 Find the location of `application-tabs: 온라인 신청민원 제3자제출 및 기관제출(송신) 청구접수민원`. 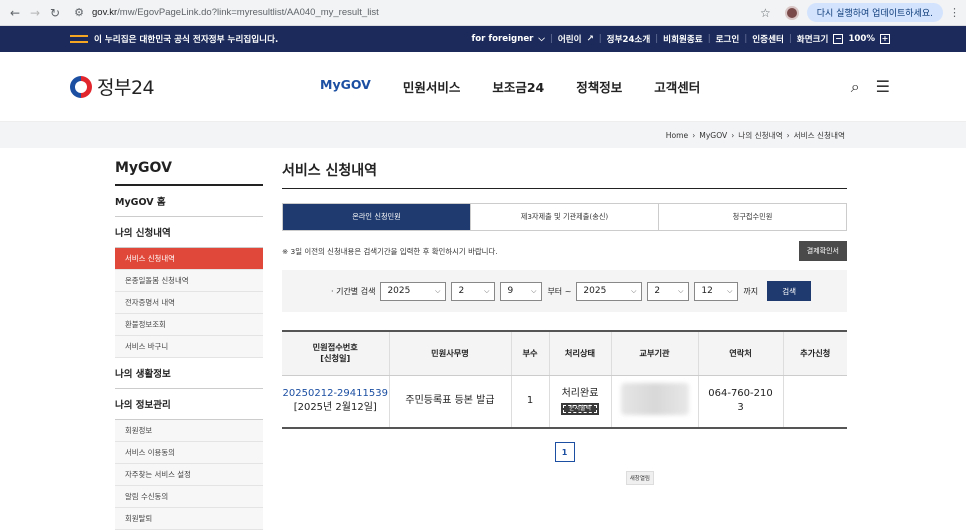

application-tabs: 온라인 신청민원 제3자제출 및 기관제출(송신) 청구접수민원 is located at coordinates (564, 217).